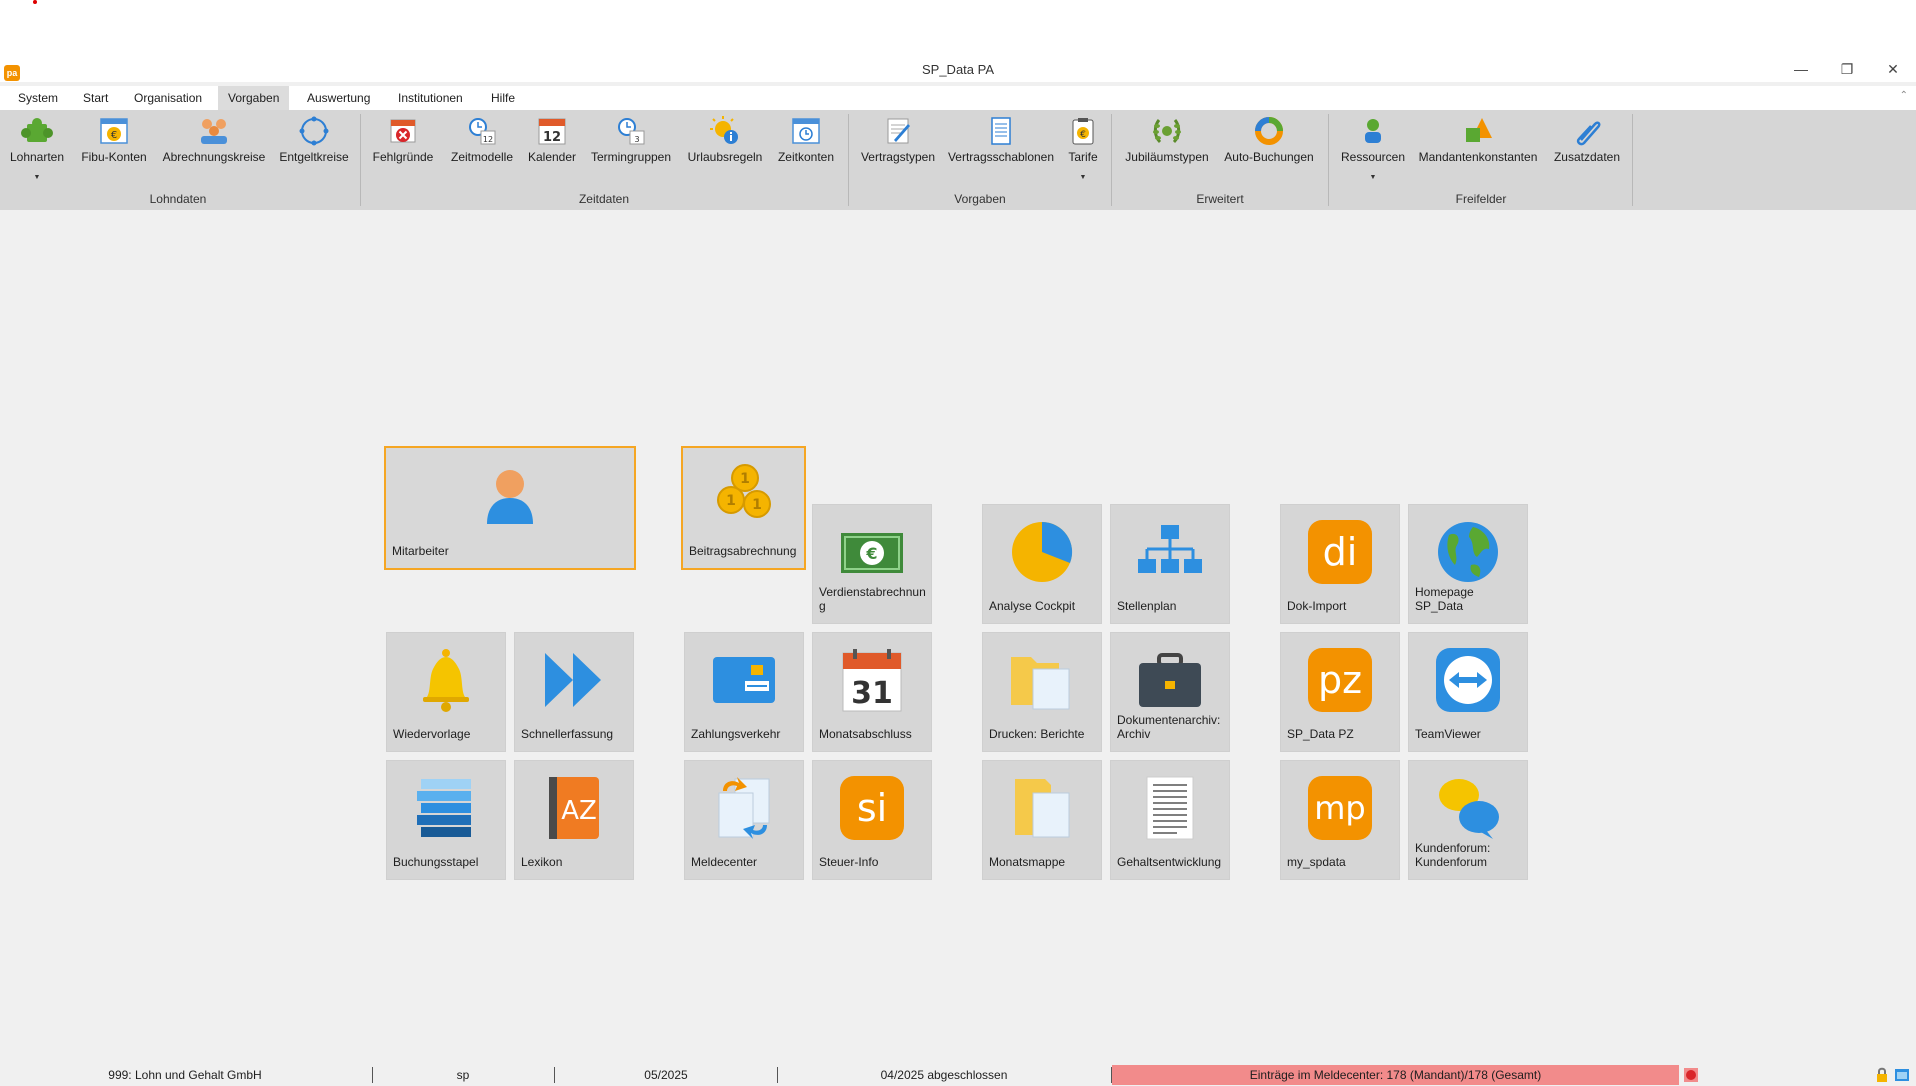 The width and height of the screenshot is (1916, 1086). Describe the element at coordinates (114, 131) in the screenshot. I see `ledger-window-icon: €` at that location.